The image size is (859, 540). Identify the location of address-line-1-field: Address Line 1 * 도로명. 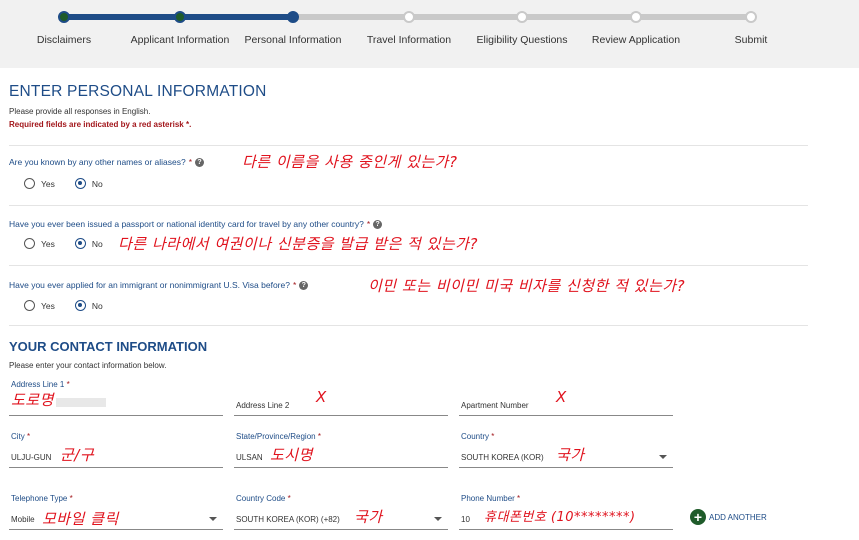
(116, 398).